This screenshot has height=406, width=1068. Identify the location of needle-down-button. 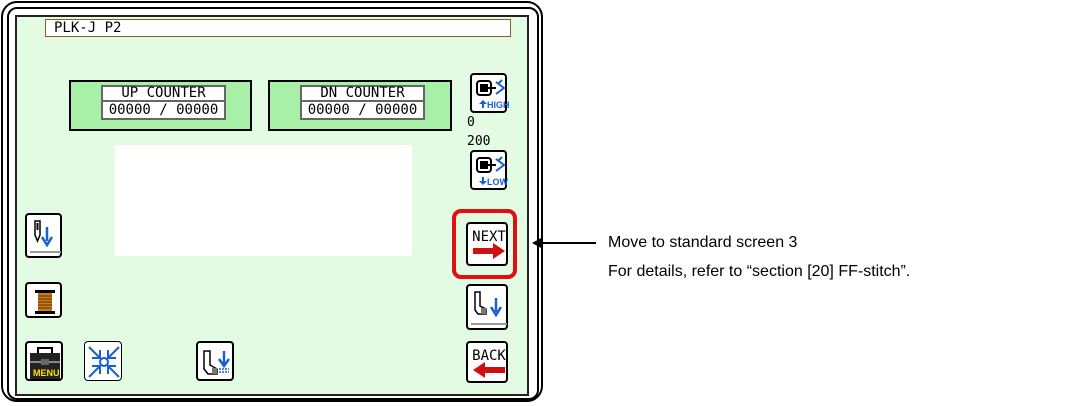
(43, 235).